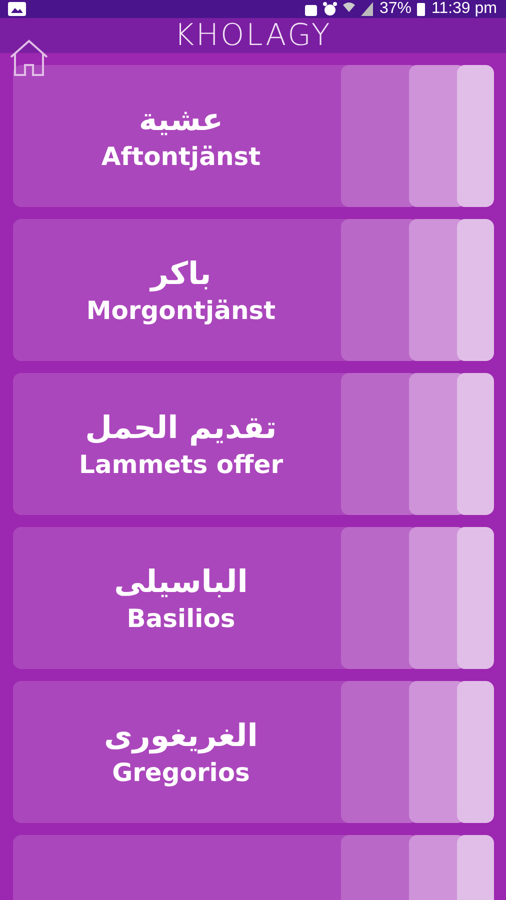  What do you see at coordinates (464, 9) in the screenshot?
I see `clock-time: 11:39 pm` at bounding box center [464, 9].